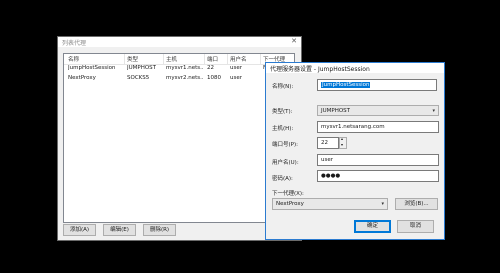 Image resolution: width=500 pixels, height=273 pixels. What do you see at coordinates (324, 143) in the screenshot?
I see `port-value: 22` at bounding box center [324, 143].